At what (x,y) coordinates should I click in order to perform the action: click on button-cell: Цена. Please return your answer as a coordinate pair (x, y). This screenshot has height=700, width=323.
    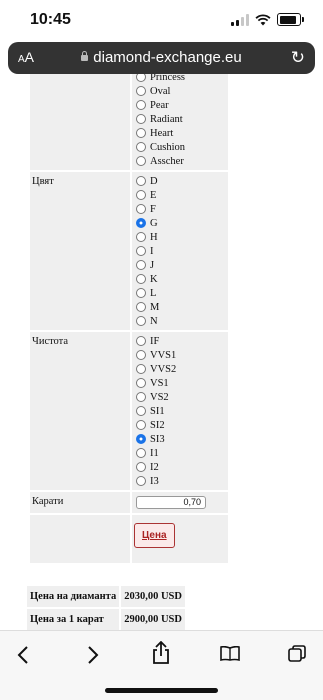
    Looking at the image, I should click on (180, 539).